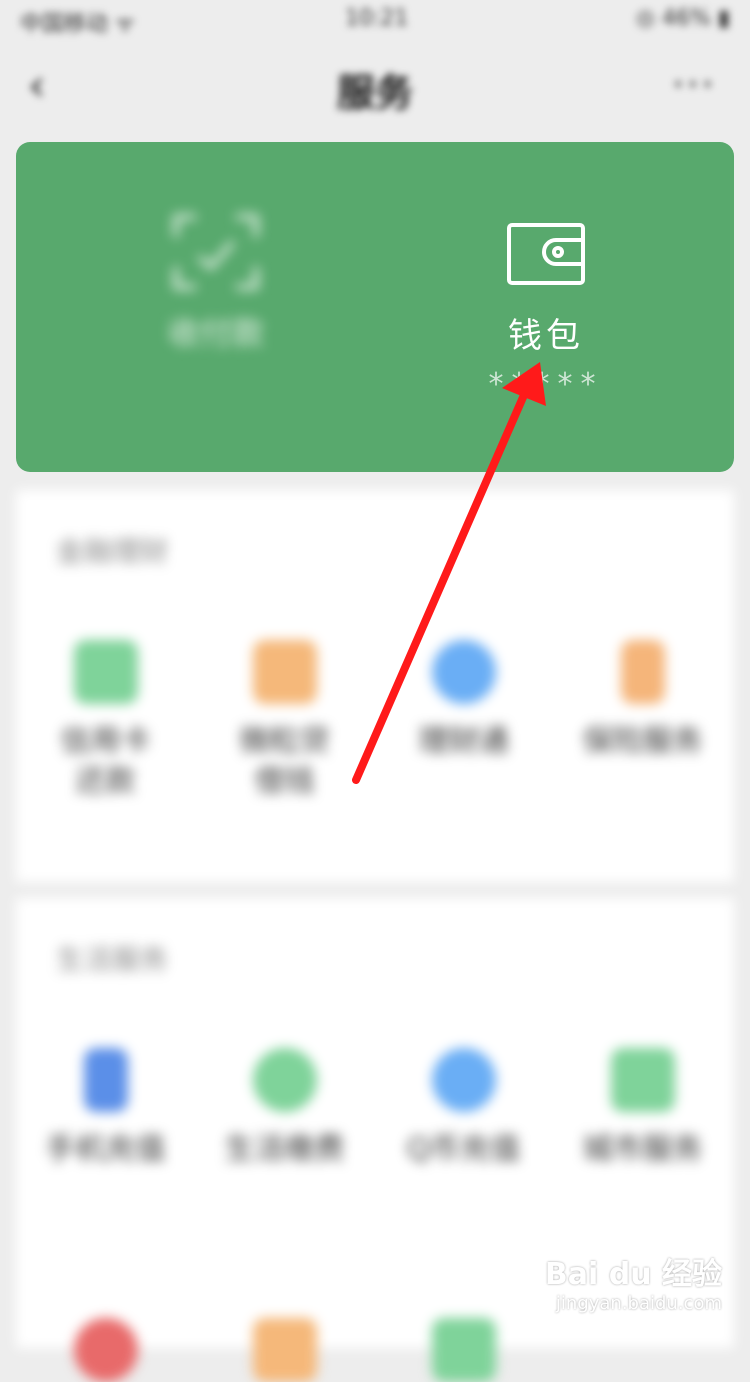 Image resolution: width=750 pixels, height=1382 pixels. I want to click on item-label: 保险服务, so click(642, 741).